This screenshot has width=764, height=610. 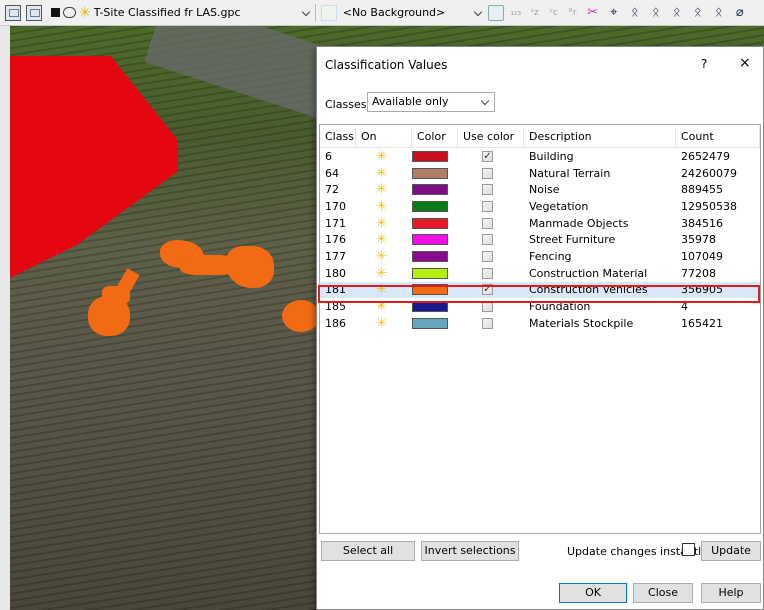 I want to click on ok-button: OK, so click(x=593, y=593).